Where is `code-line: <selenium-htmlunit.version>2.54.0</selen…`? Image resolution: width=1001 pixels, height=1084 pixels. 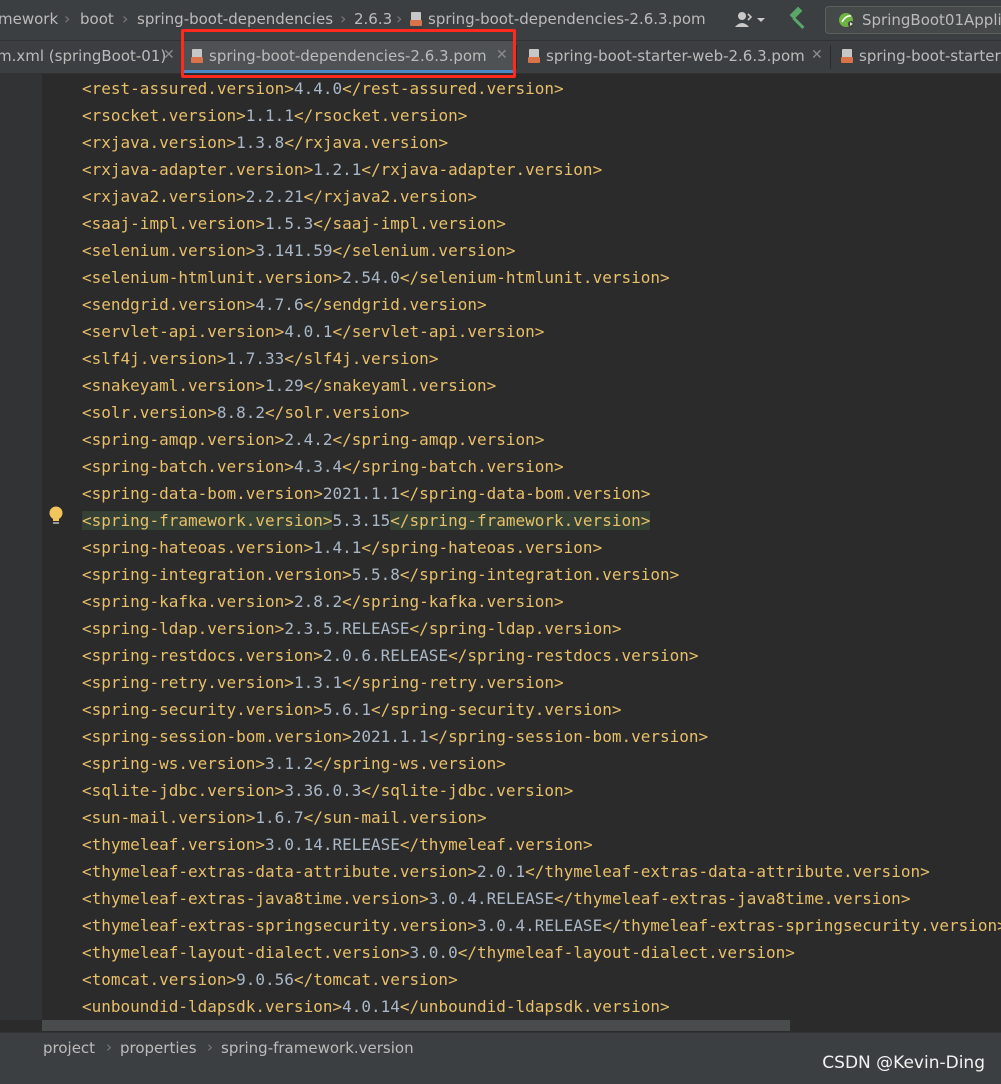
code-line: <selenium-htmlunit.version>2.54.0</selen… is located at coordinates (541, 277).